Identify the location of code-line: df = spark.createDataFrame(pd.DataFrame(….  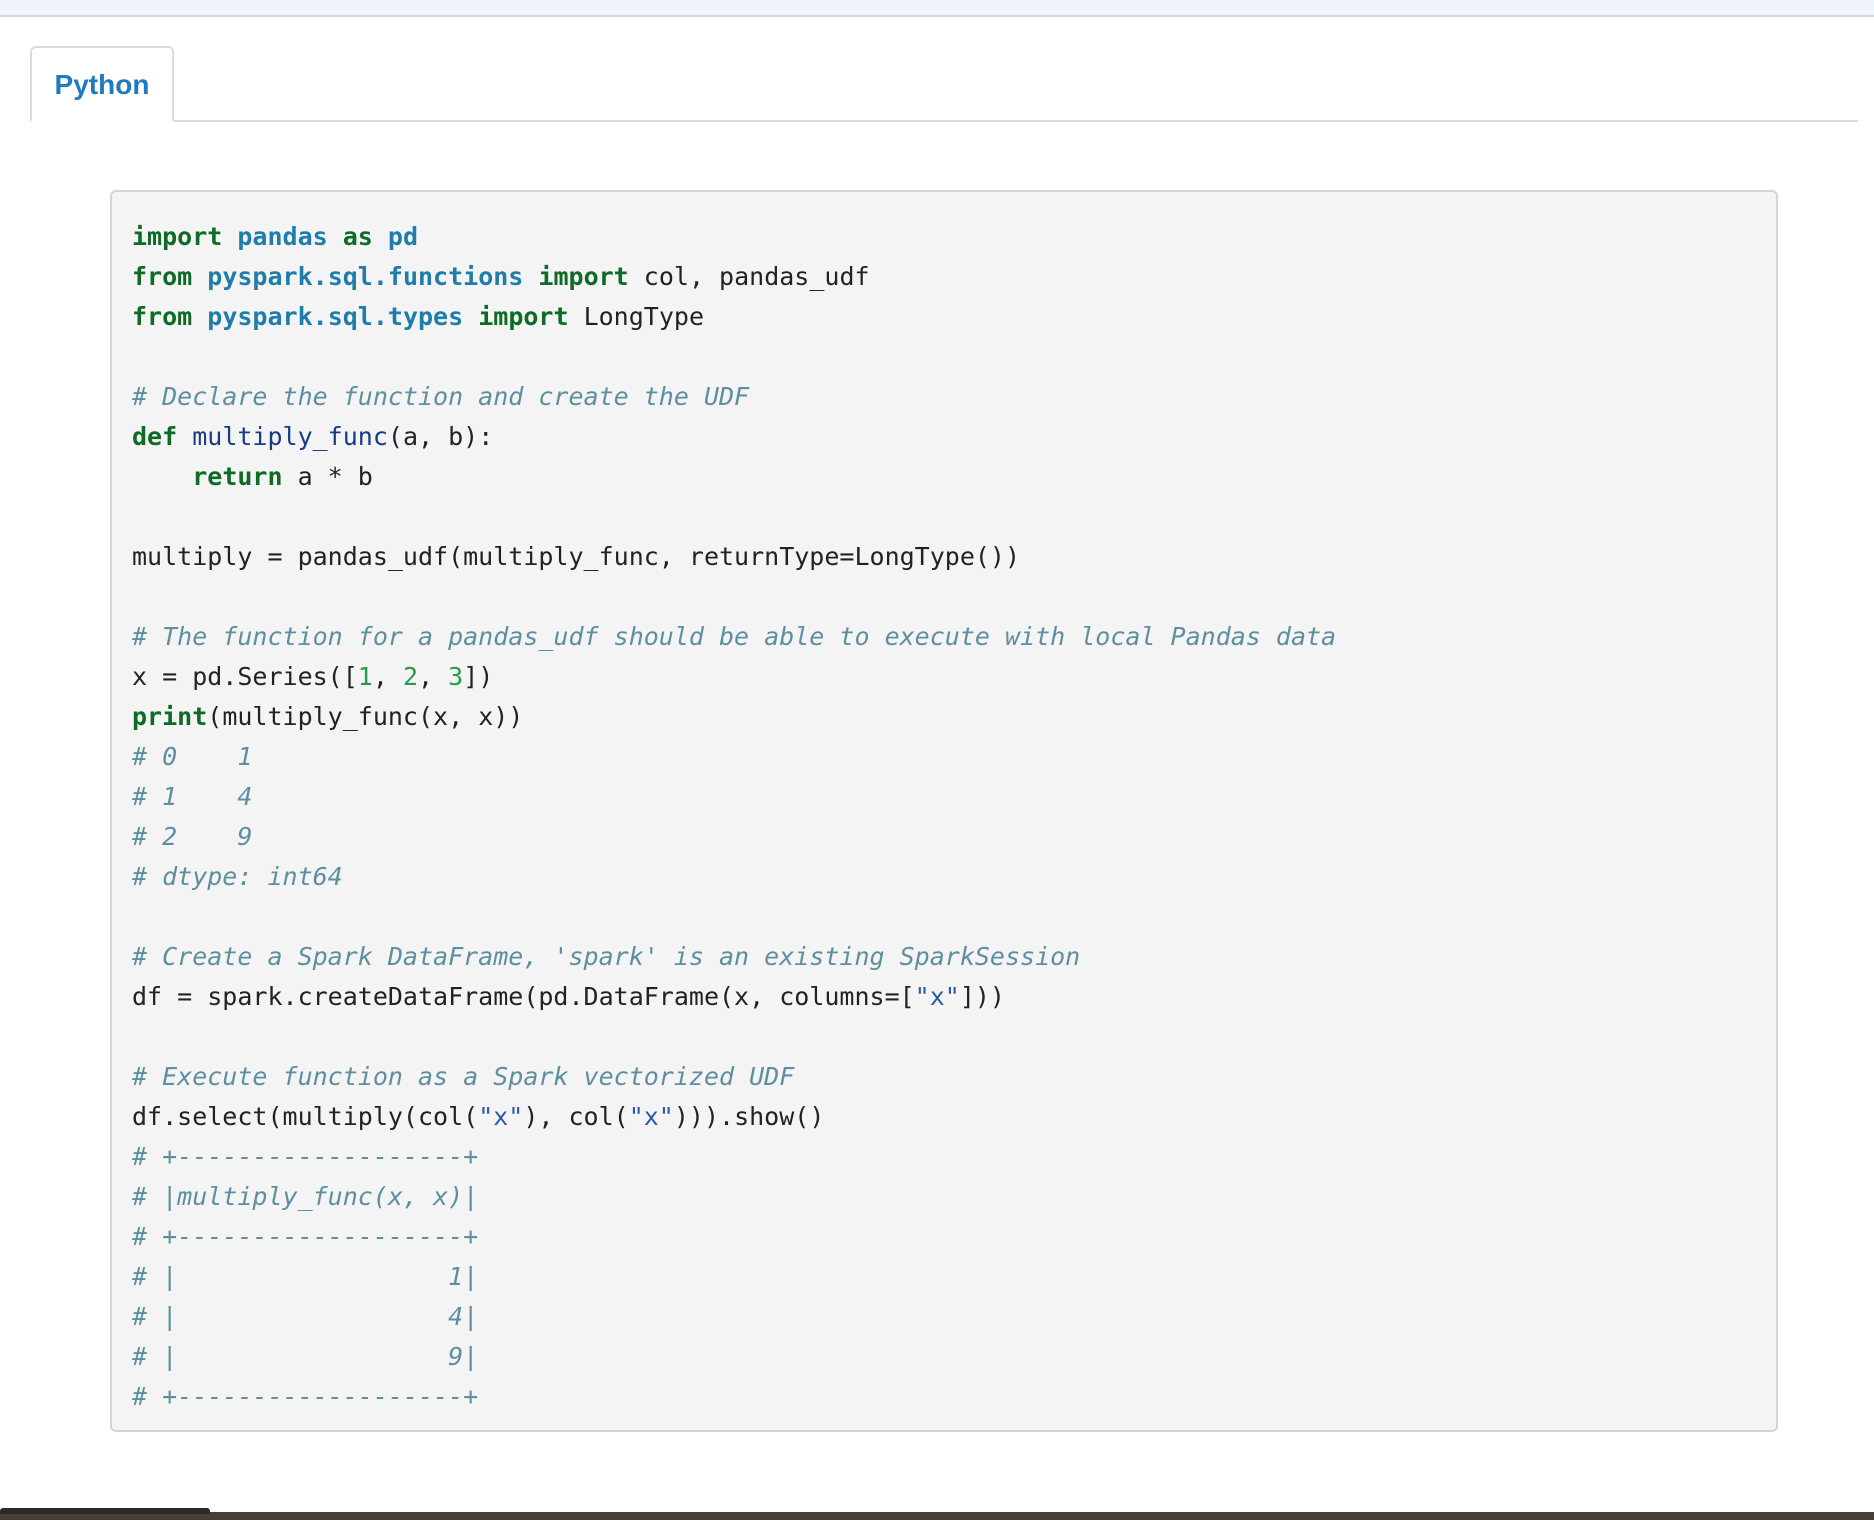
(734, 997).